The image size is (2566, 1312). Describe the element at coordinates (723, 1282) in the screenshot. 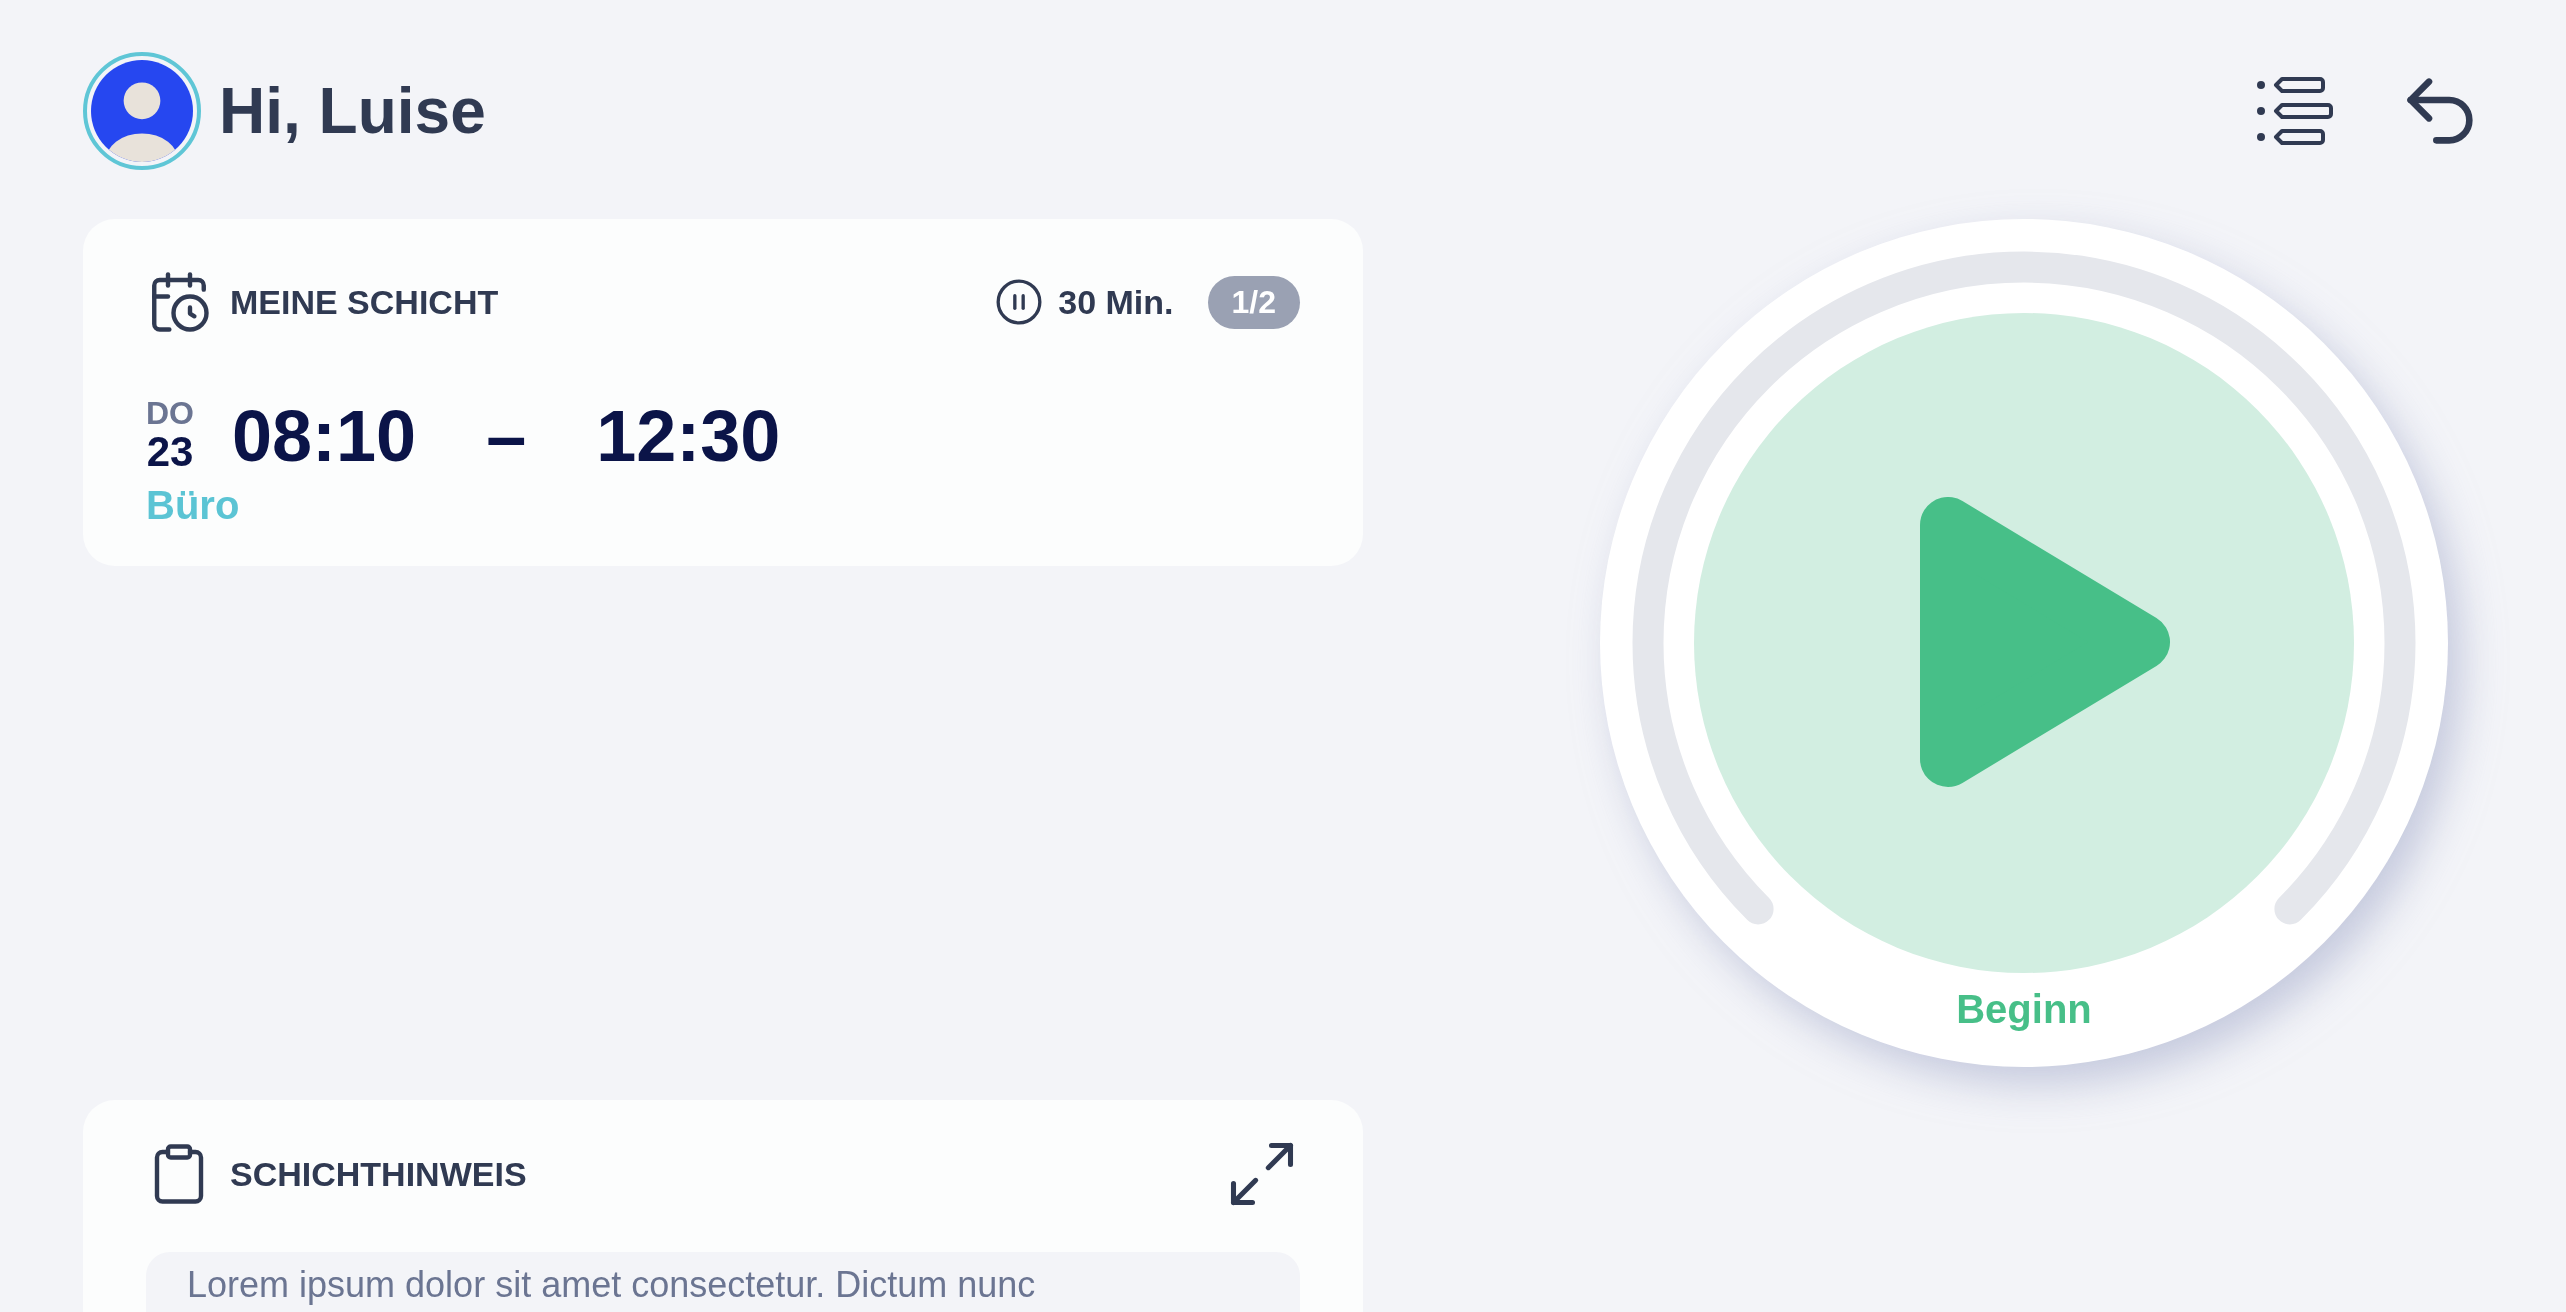

I see `note-text: Lorem ipsum dolor sit amet consectetur. Dictum nunc` at that location.